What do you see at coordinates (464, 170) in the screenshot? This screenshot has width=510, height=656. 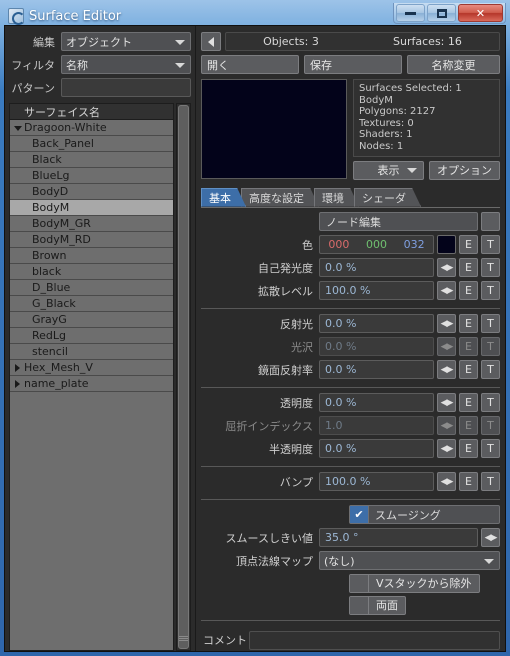 I see `options-button: オプション` at bounding box center [464, 170].